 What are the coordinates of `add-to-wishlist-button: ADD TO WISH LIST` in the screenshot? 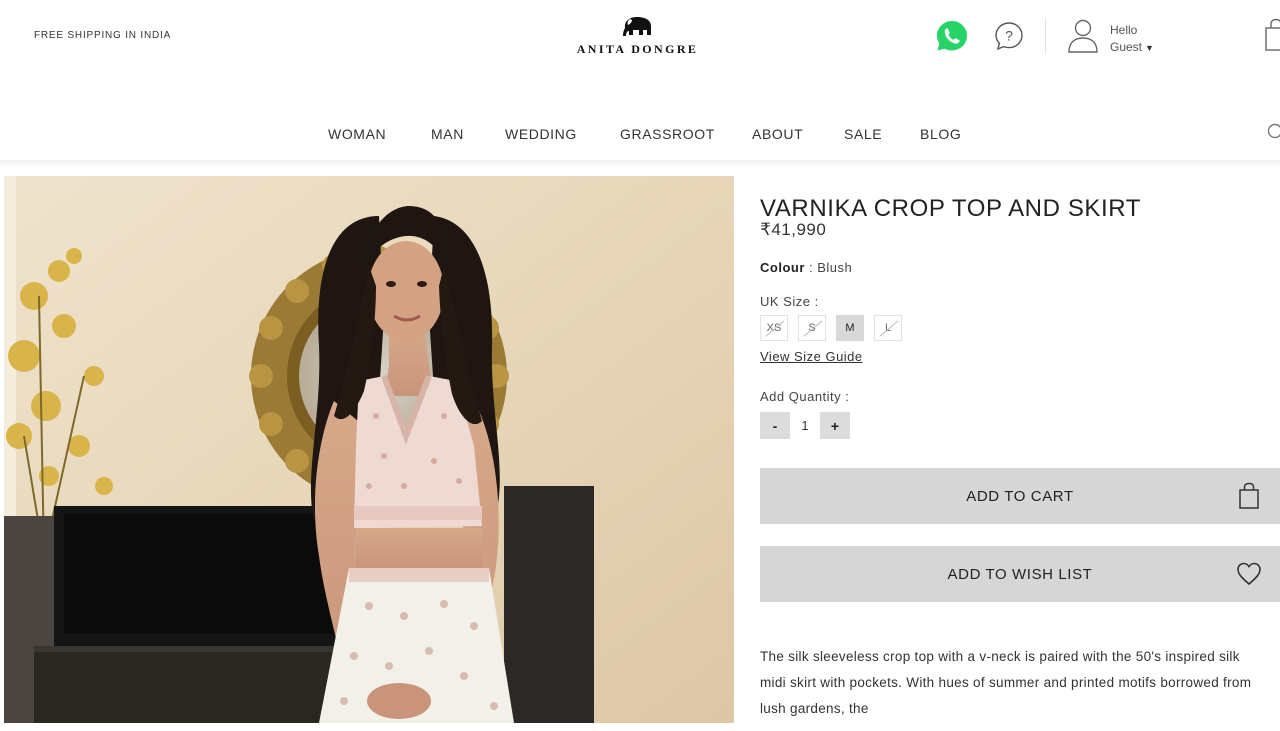 It's located at (1020, 574).